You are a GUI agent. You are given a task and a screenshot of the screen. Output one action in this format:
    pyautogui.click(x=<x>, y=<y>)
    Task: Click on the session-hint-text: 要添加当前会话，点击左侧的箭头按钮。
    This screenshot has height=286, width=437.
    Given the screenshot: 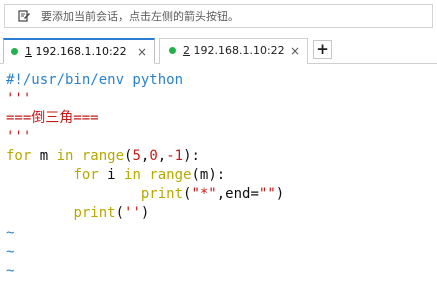 What is the action you would take?
    pyautogui.click(x=140, y=16)
    